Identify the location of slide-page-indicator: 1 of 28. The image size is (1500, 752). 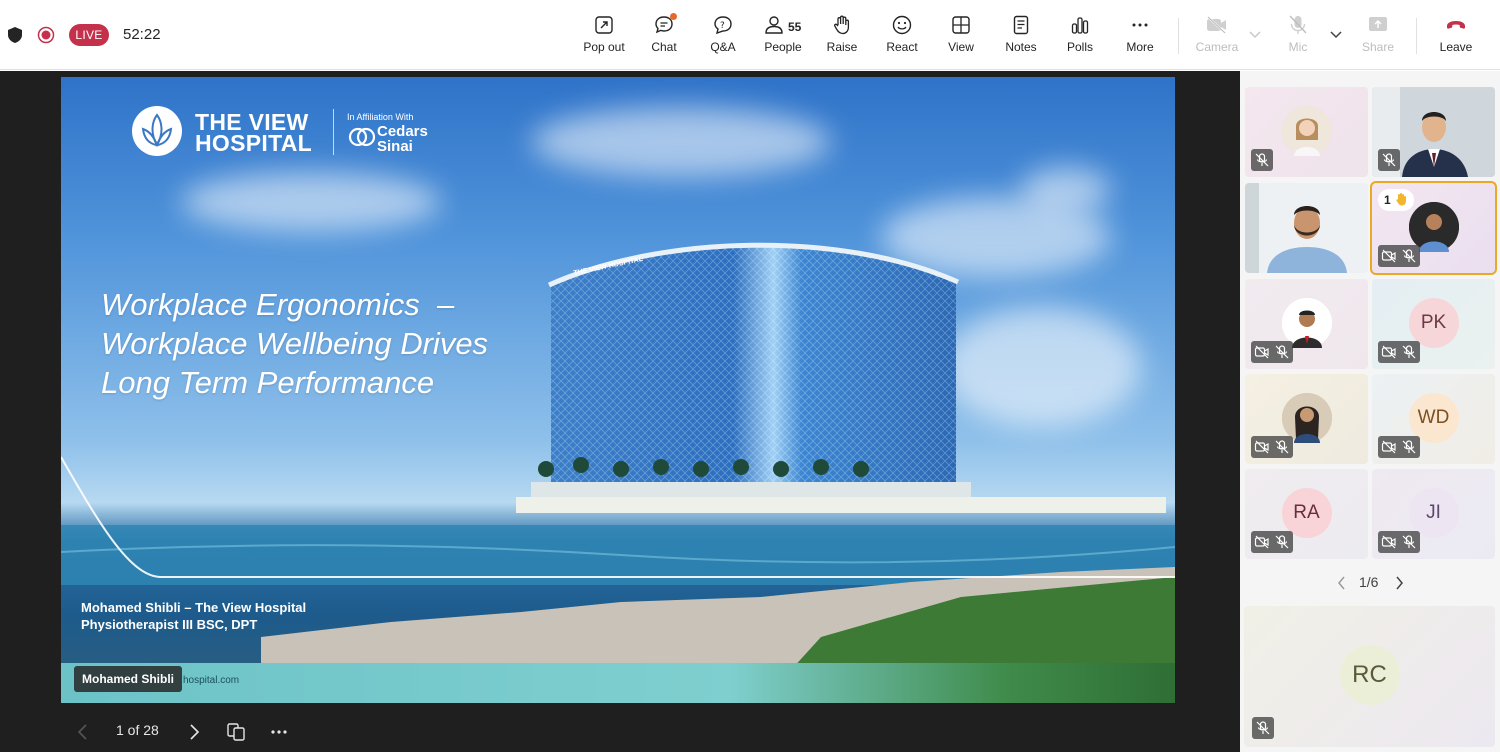
(137, 730).